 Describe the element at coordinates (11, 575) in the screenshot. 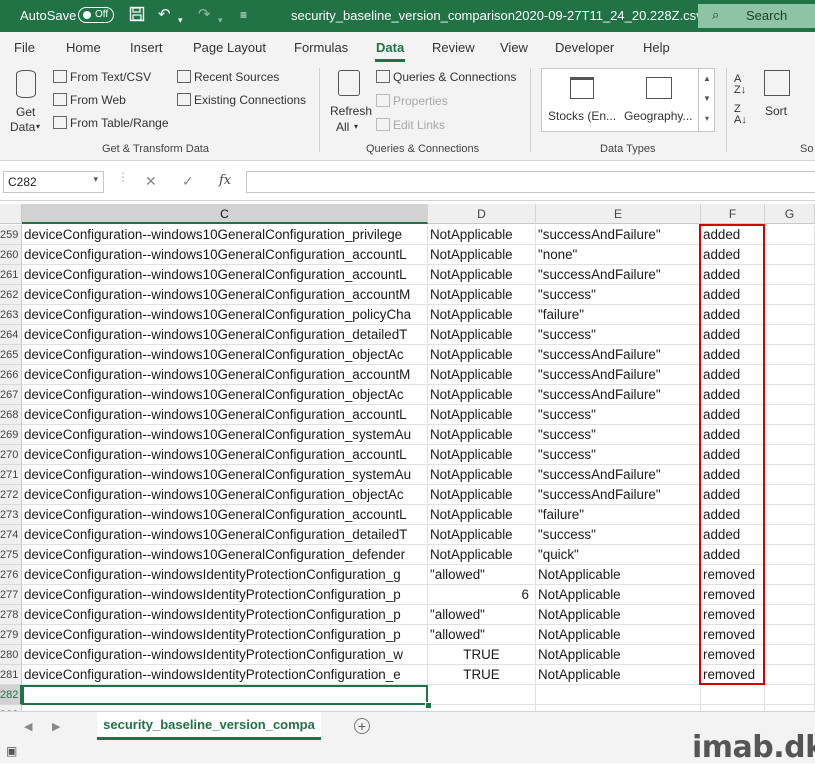

I see `row-header: 276` at that location.